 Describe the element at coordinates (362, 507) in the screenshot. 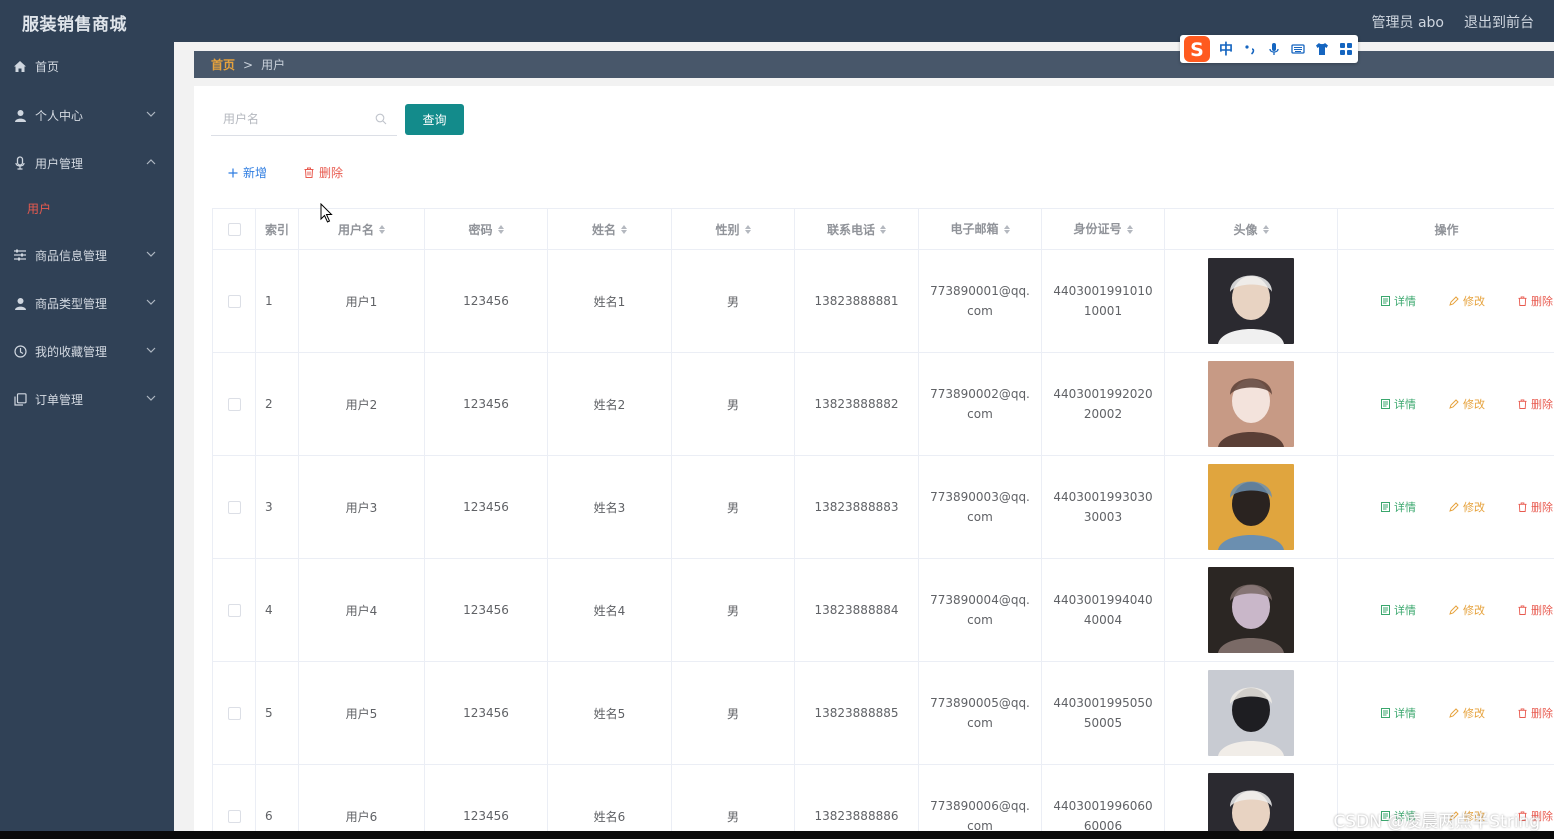

I see `cell-username: 用户3` at that location.